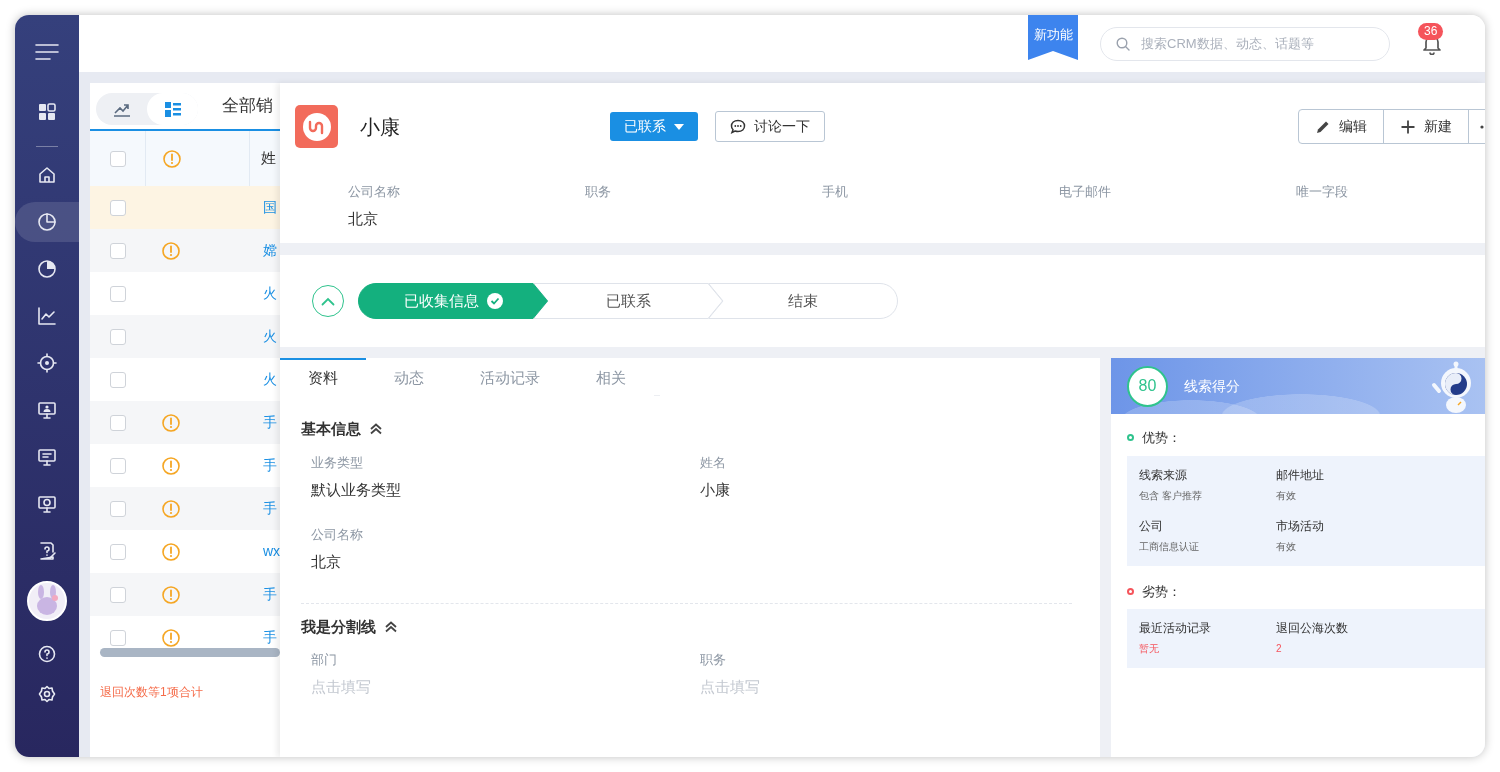 The width and height of the screenshot is (1500, 772). I want to click on settings-icon, so click(47, 693).